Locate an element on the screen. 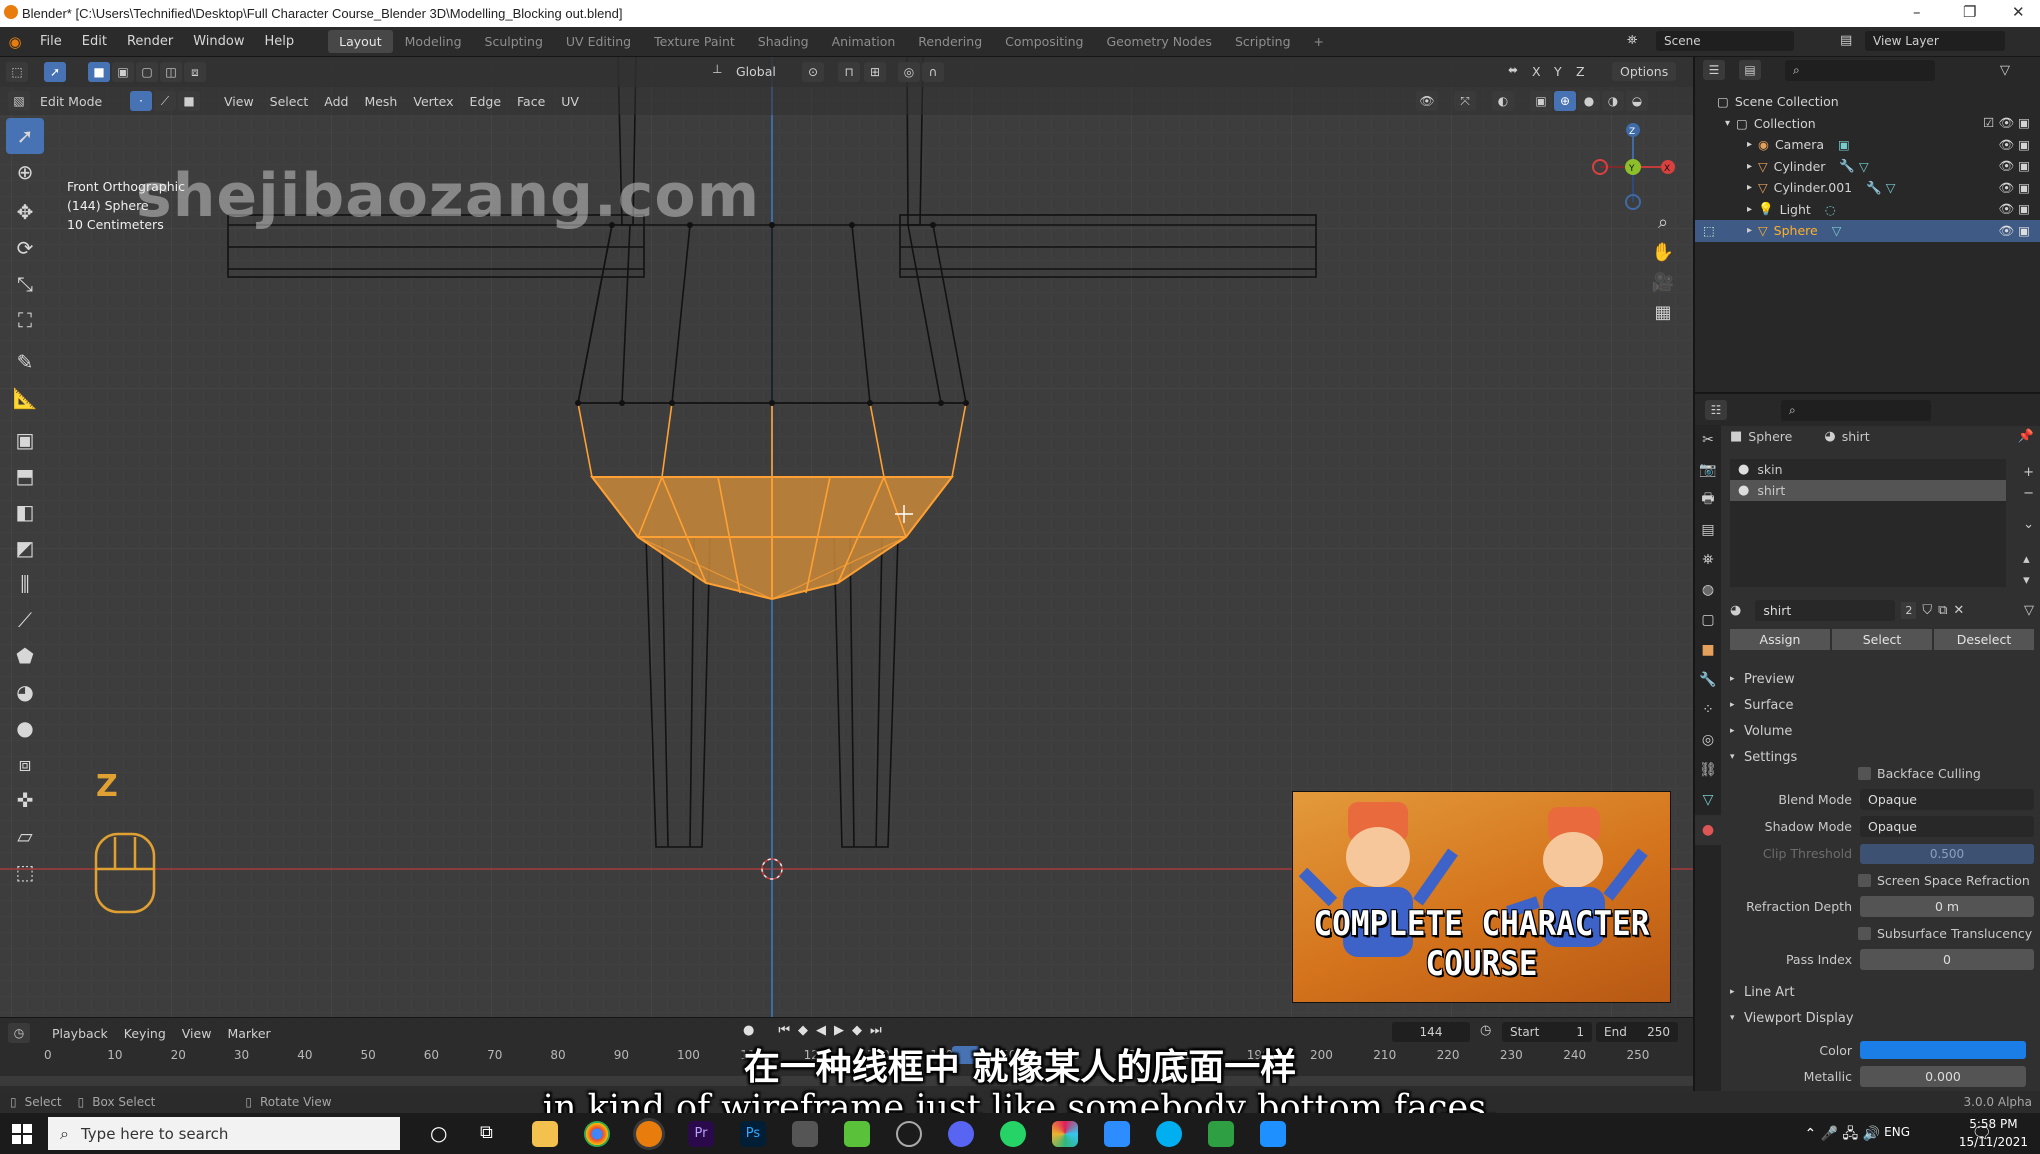 The image size is (2040, 1154). menu-edge: Edge is located at coordinates (485, 101).